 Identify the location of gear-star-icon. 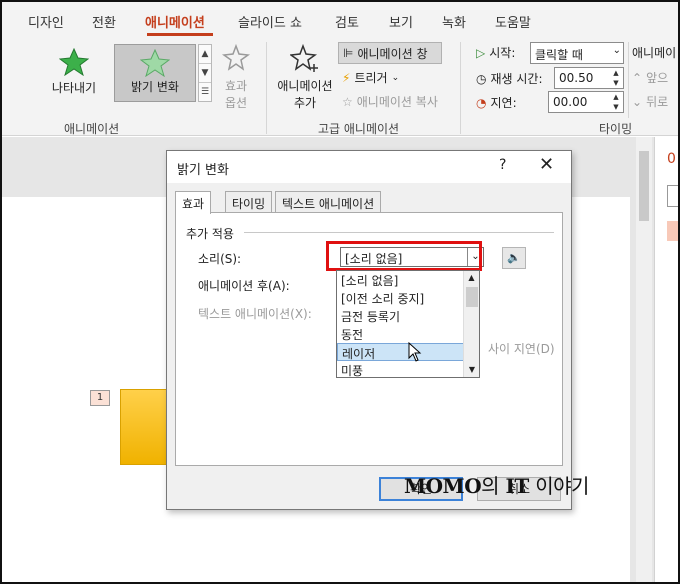
(236, 57).